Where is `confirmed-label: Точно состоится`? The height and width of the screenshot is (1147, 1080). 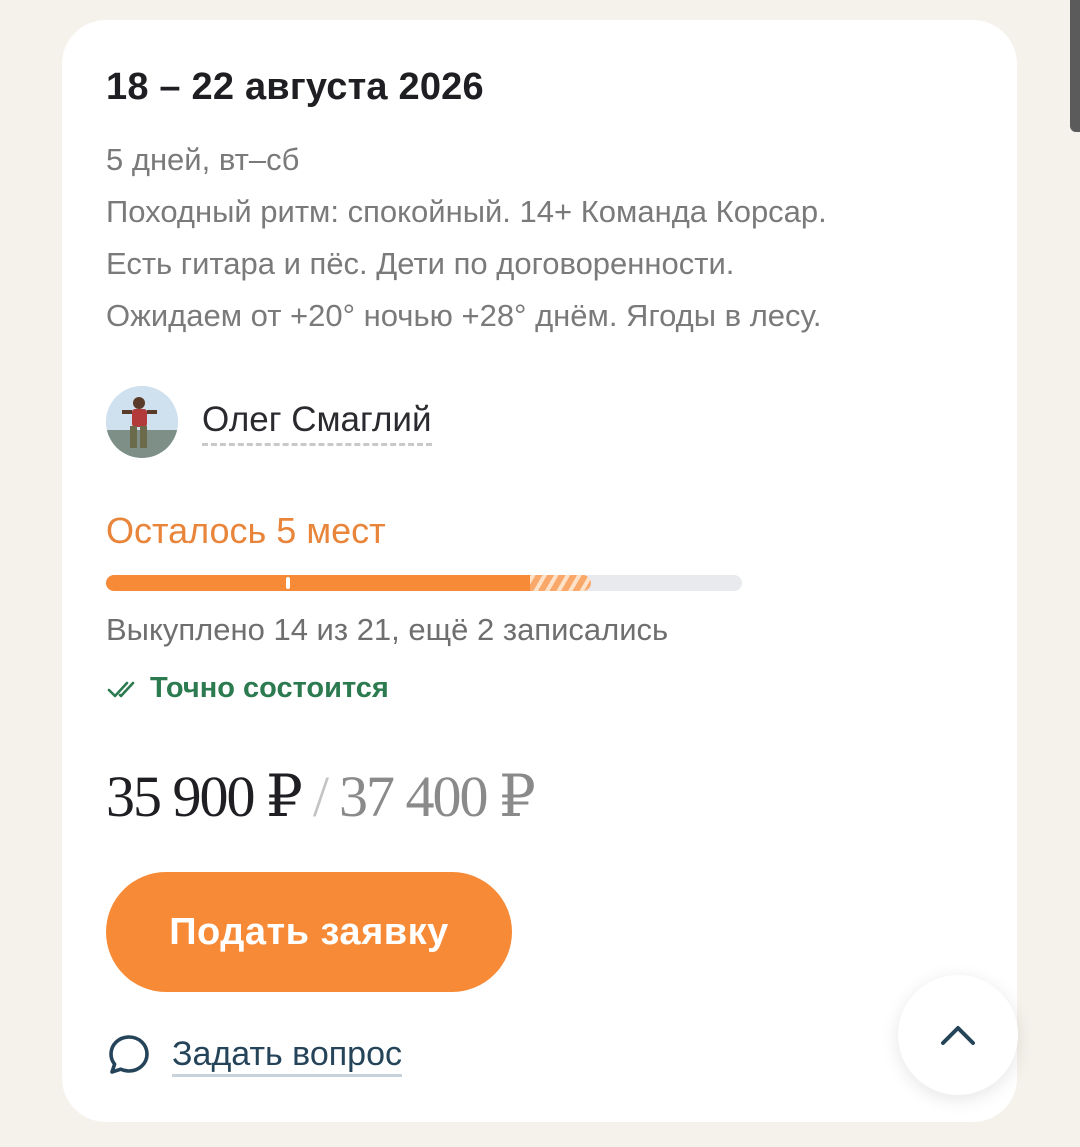 confirmed-label: Точно состоится is located at coordinates (269, 688).